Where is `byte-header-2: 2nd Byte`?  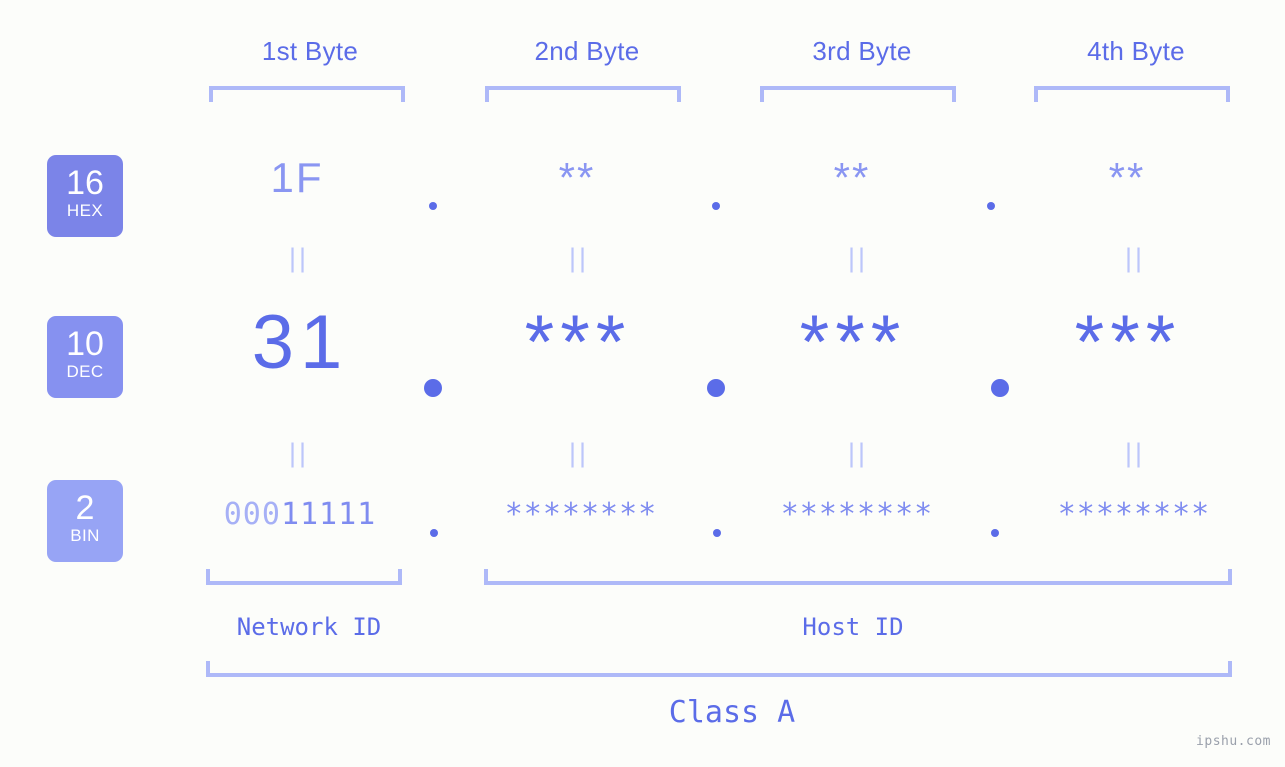 byte-header-2: 2nd Byte is located at coordinates (587, 51).